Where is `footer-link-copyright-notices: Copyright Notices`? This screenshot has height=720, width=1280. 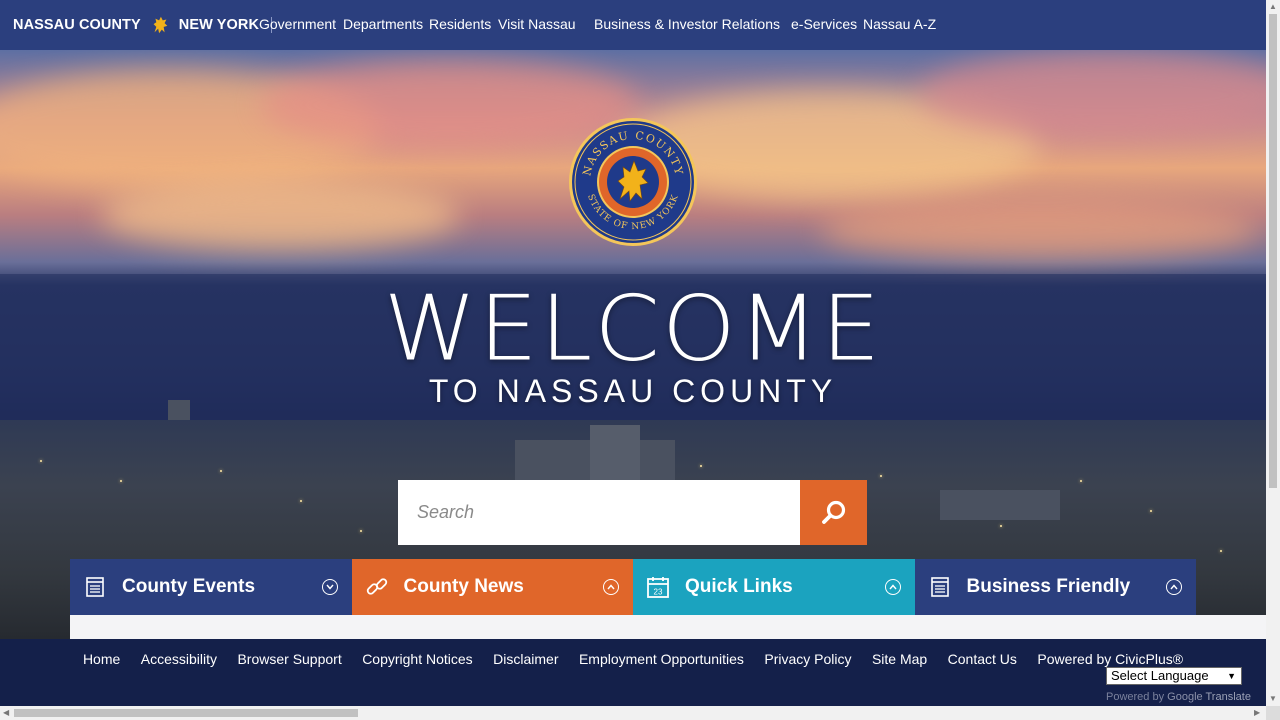
footer-link-copyright-notices: Copyright Notices is located at coordinates (417, 659).